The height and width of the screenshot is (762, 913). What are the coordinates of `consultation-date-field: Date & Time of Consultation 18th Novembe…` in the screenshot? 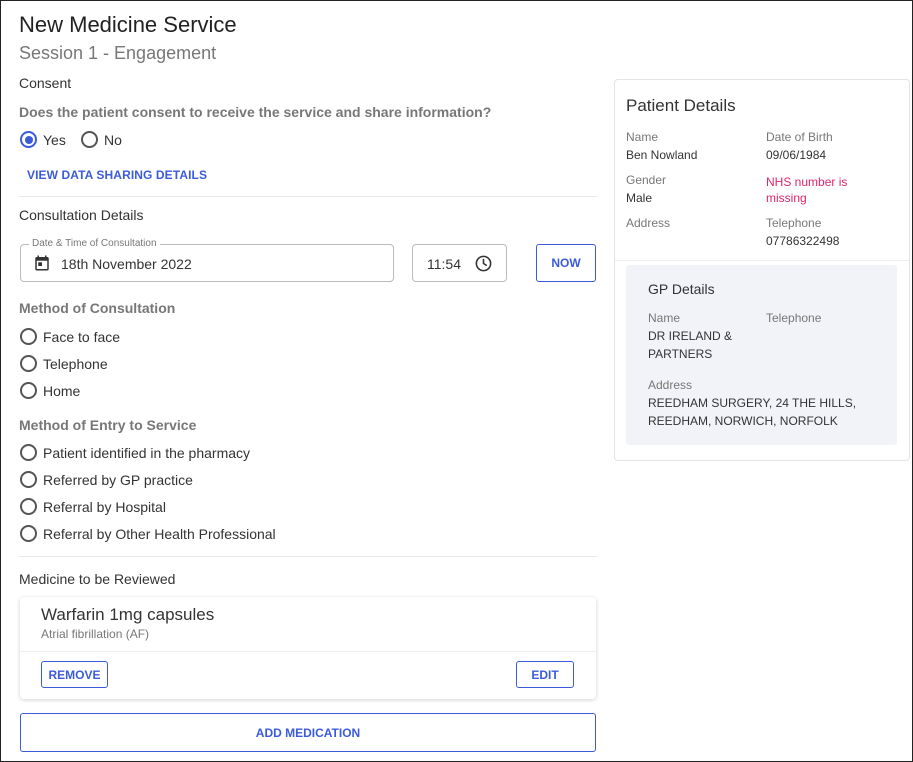 It's located at (207, 260).